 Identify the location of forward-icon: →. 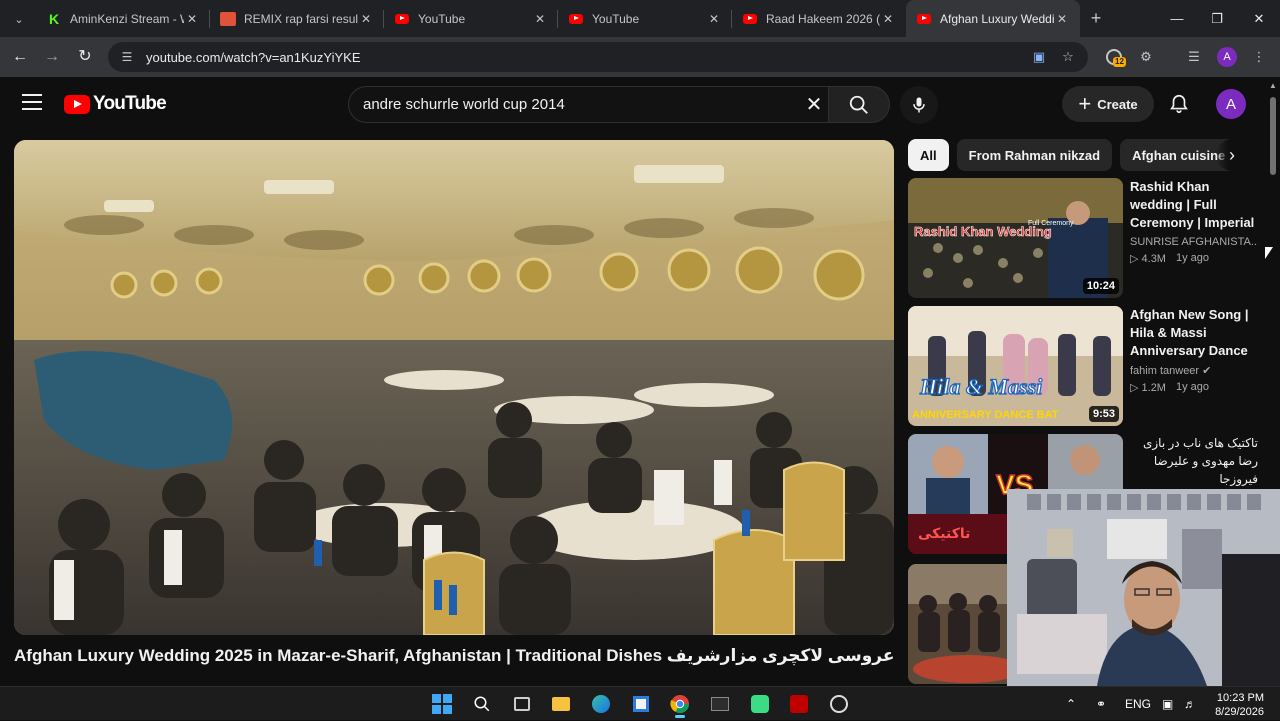
(52, 57).